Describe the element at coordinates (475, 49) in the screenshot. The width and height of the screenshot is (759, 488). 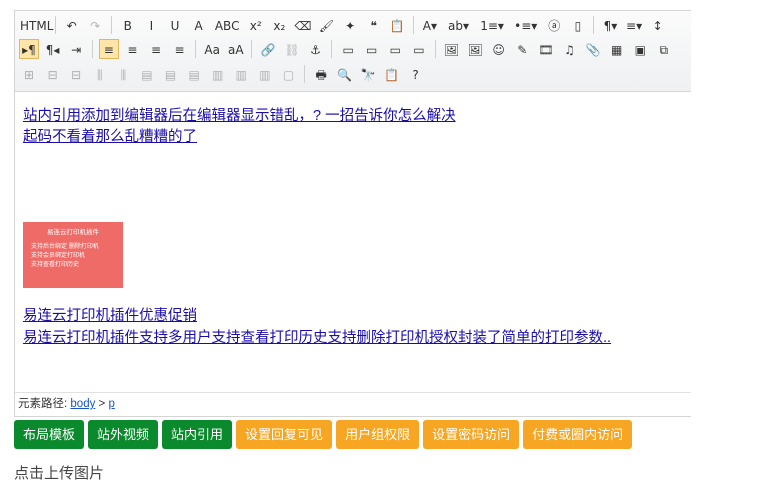
I see `insert-image-icon: 🖼` at that location.